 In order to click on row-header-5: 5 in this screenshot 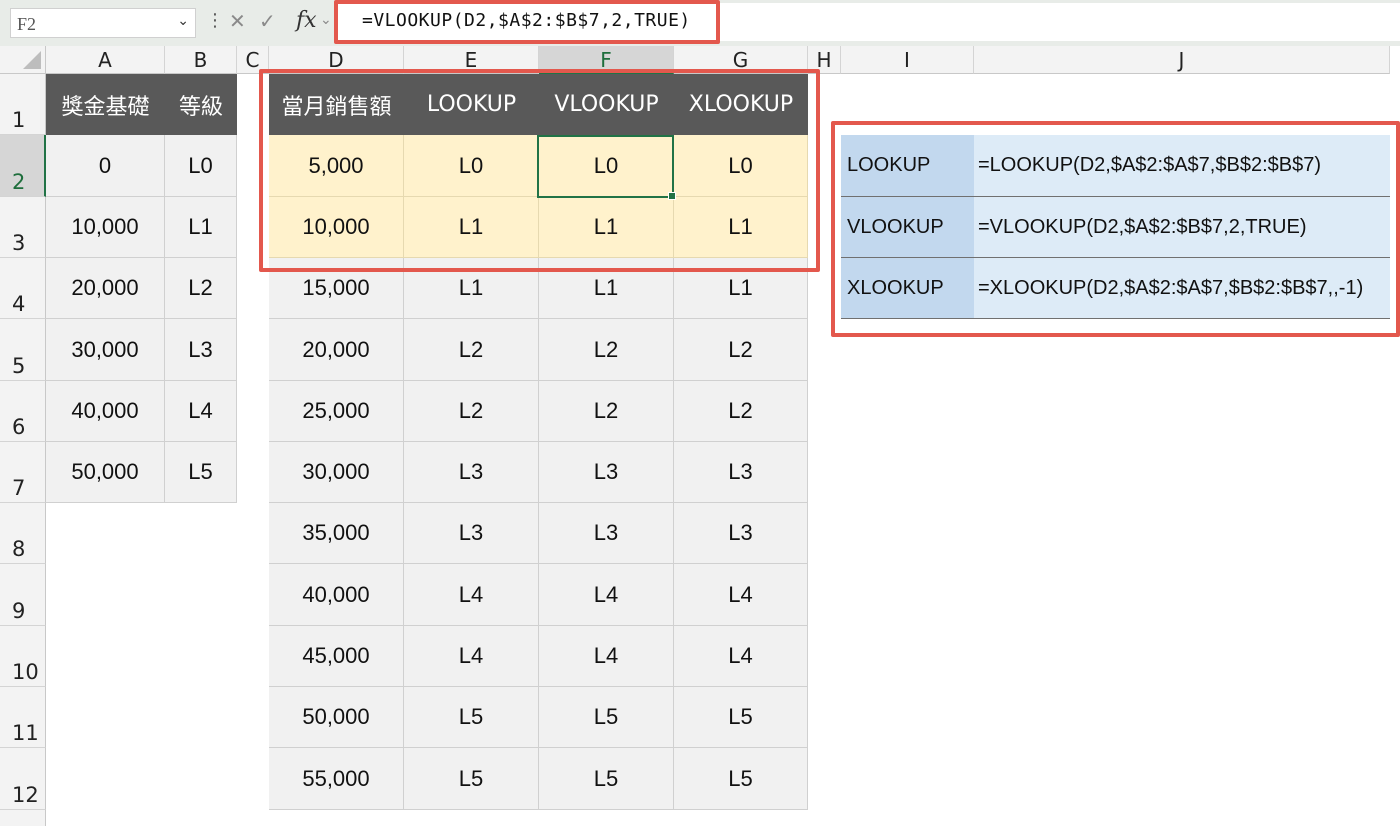, I will do `click(23, 350)`.